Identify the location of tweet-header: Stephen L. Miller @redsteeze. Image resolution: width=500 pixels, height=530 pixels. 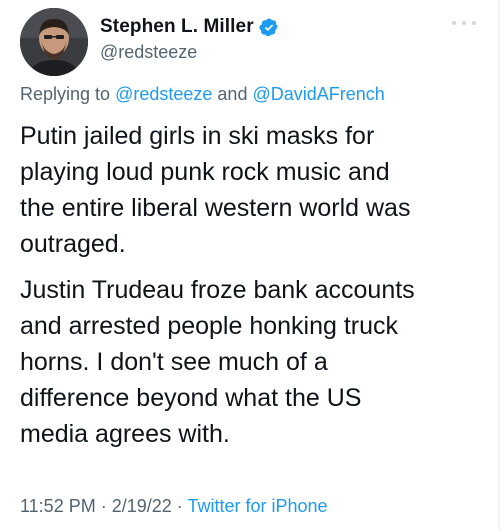
(250, 43).